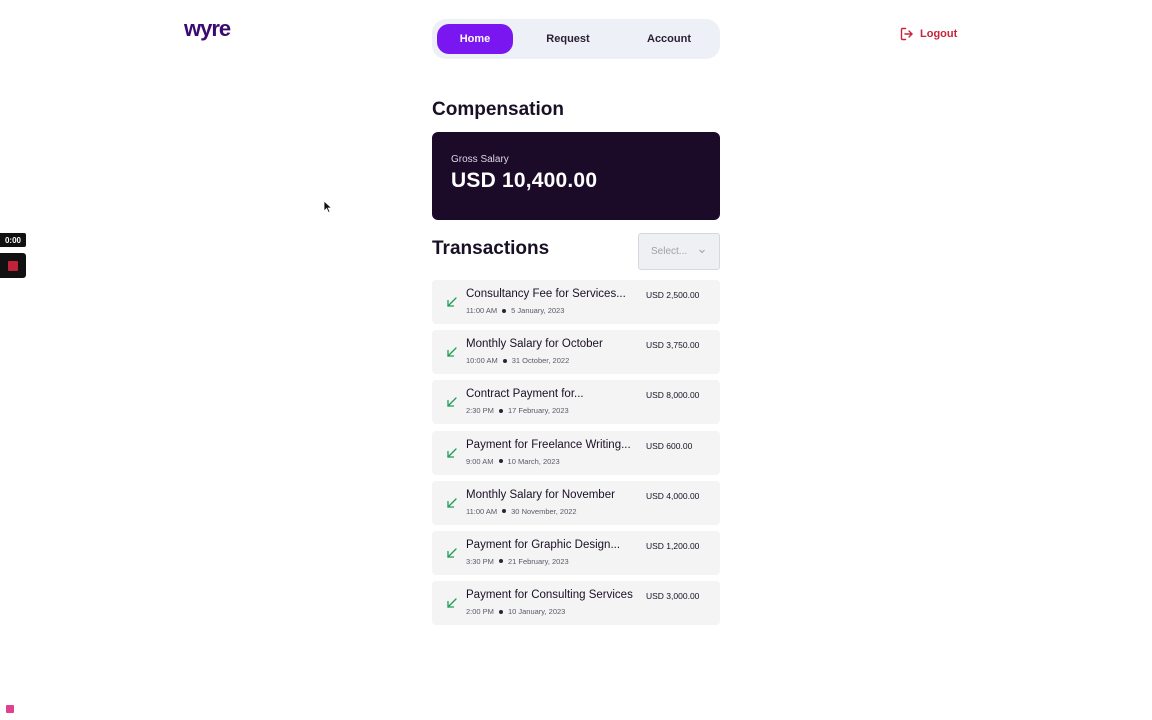 Image resolution: width=1152 pixels, height=720 pixels. I want to click on nav-request: Request, so click(568, 39).